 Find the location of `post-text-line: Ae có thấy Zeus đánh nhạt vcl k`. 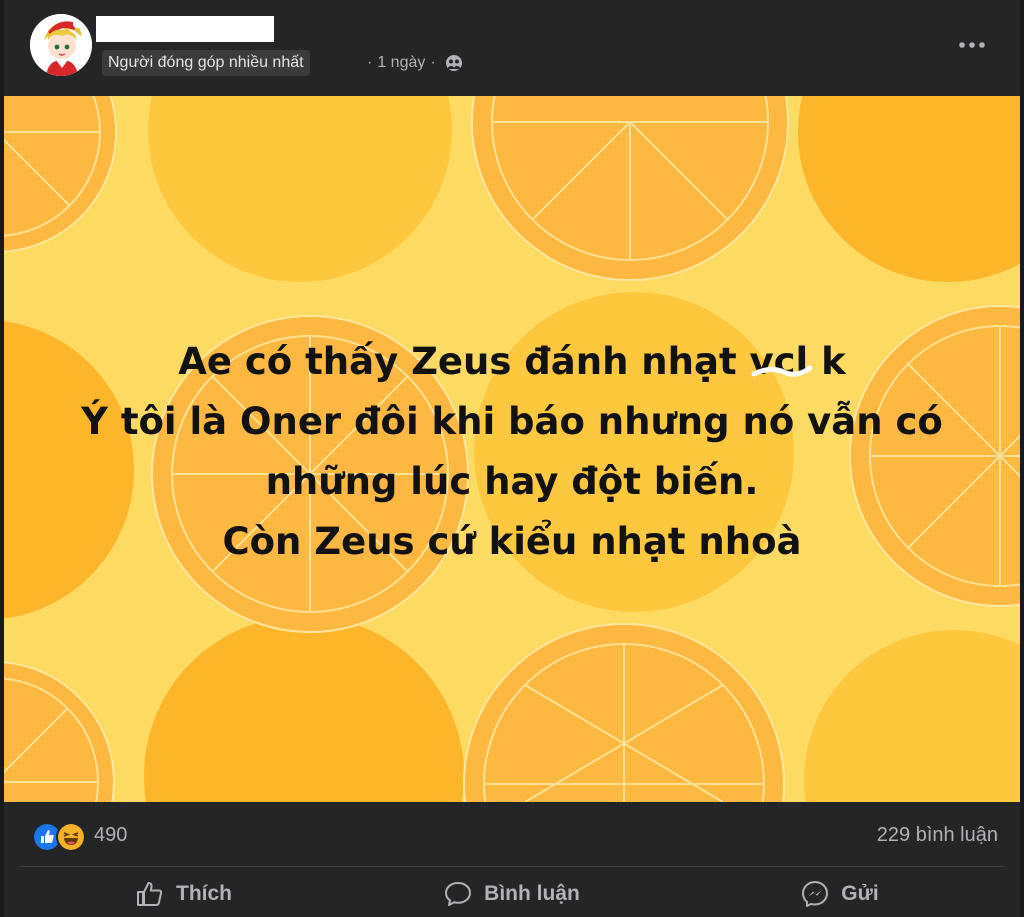

post-text-line: Ae có thấy Zeus đánh nhạt vcl k is located at coordinates (512, 361).